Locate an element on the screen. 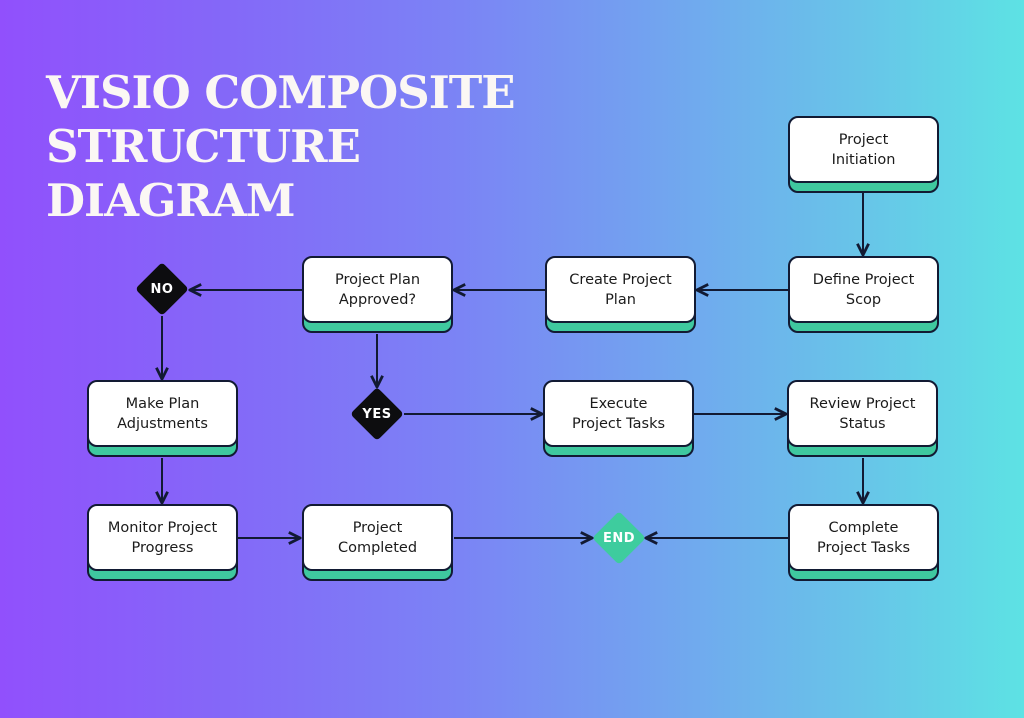  node-project-plan-approved: Project Plan Approved? is located at coordinates (377, 294).